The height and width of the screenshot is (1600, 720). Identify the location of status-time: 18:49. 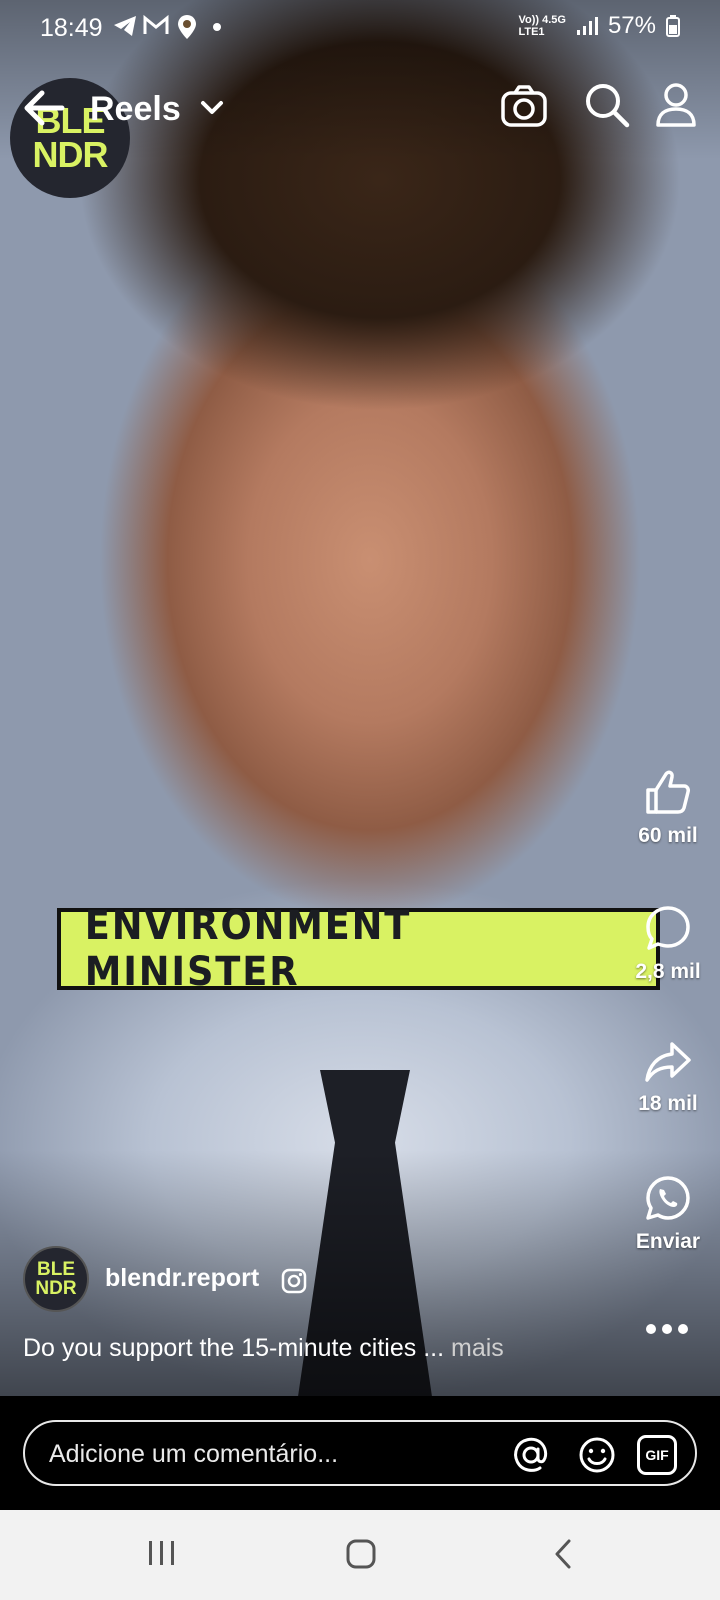
(71, 28).